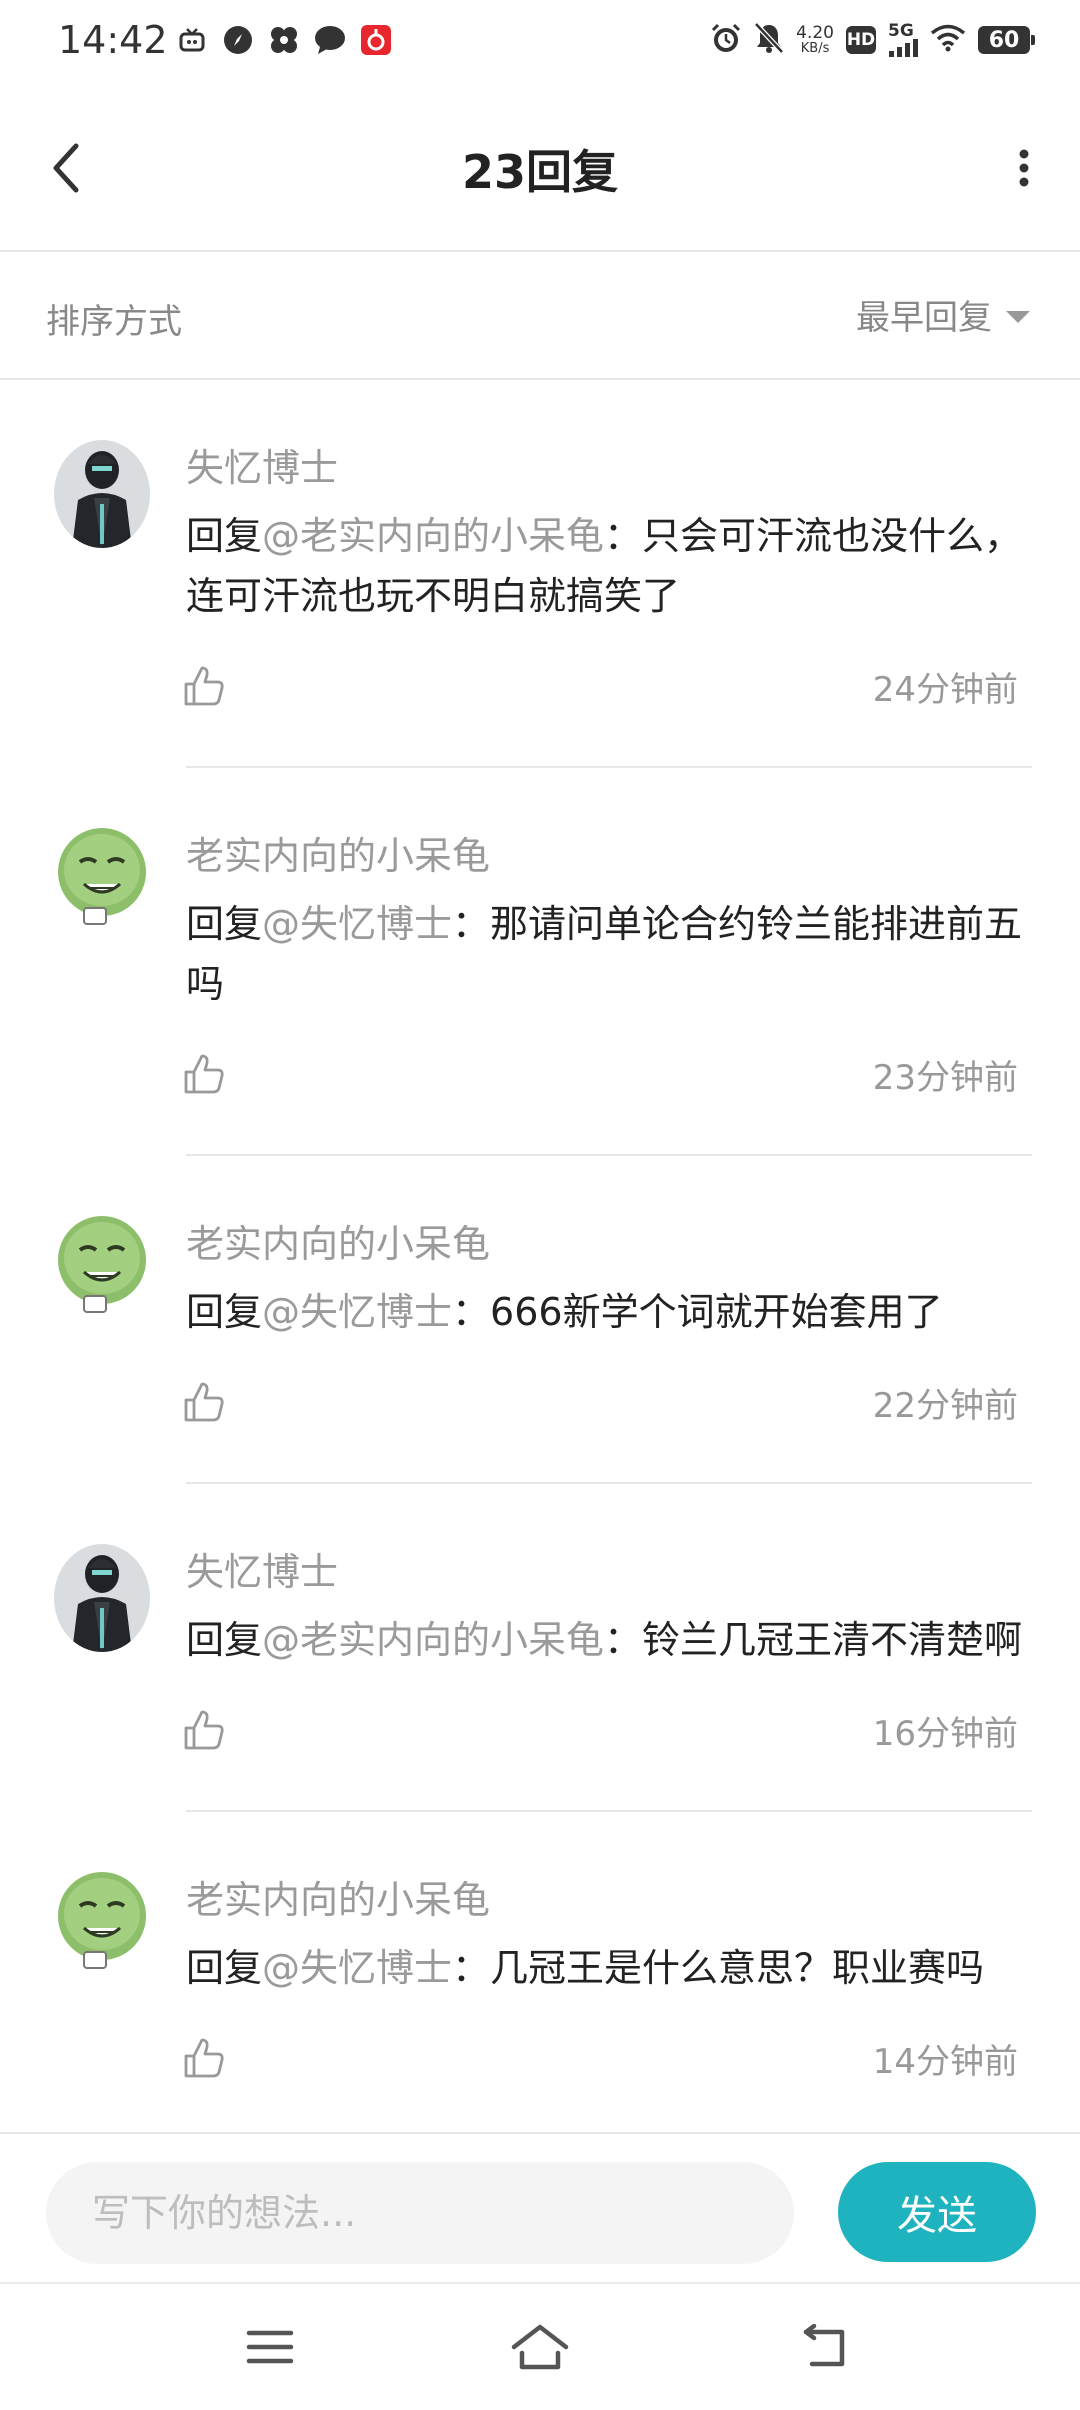 The width and height of the screenshot is (1080, 2410). I want to click on system-nav-bar, so click(540, 2346).